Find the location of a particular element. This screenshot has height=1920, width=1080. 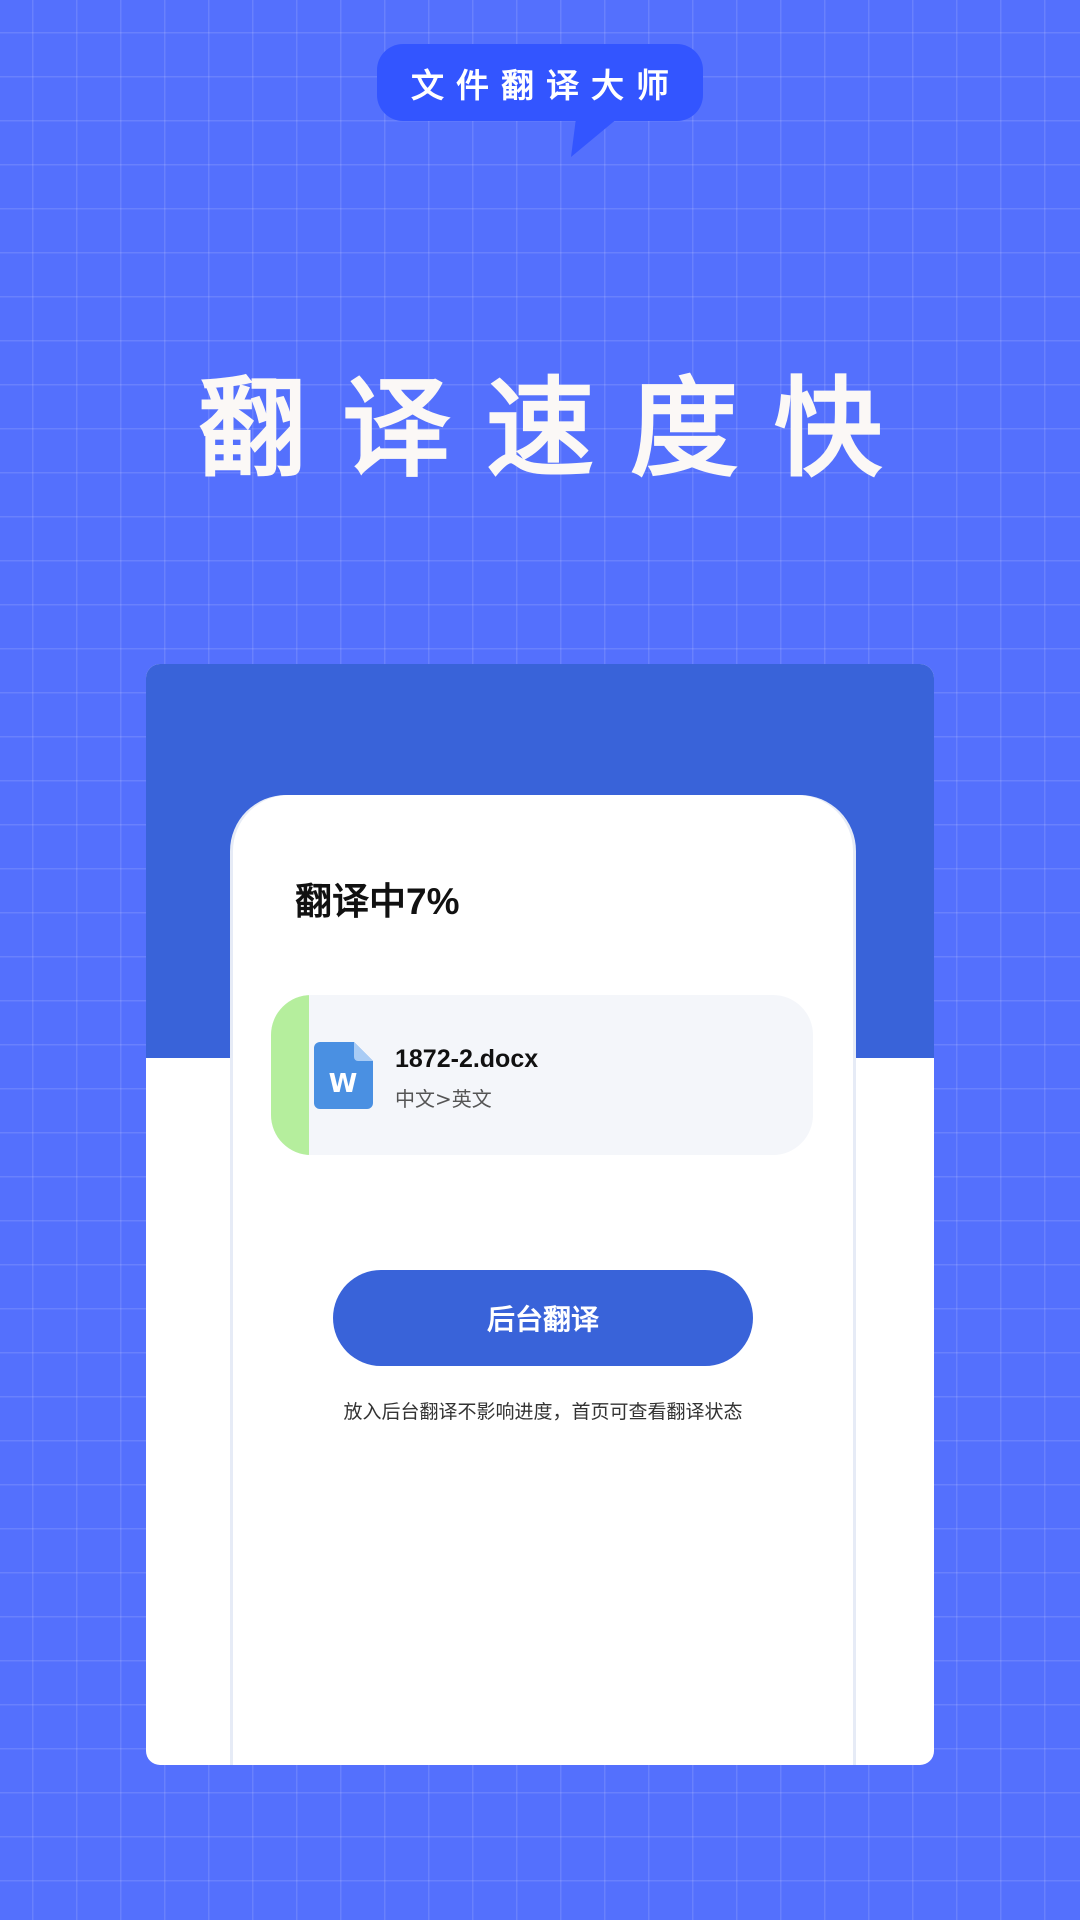

hero-headline: 翻译速度快 is located at coordinates (557, 429).